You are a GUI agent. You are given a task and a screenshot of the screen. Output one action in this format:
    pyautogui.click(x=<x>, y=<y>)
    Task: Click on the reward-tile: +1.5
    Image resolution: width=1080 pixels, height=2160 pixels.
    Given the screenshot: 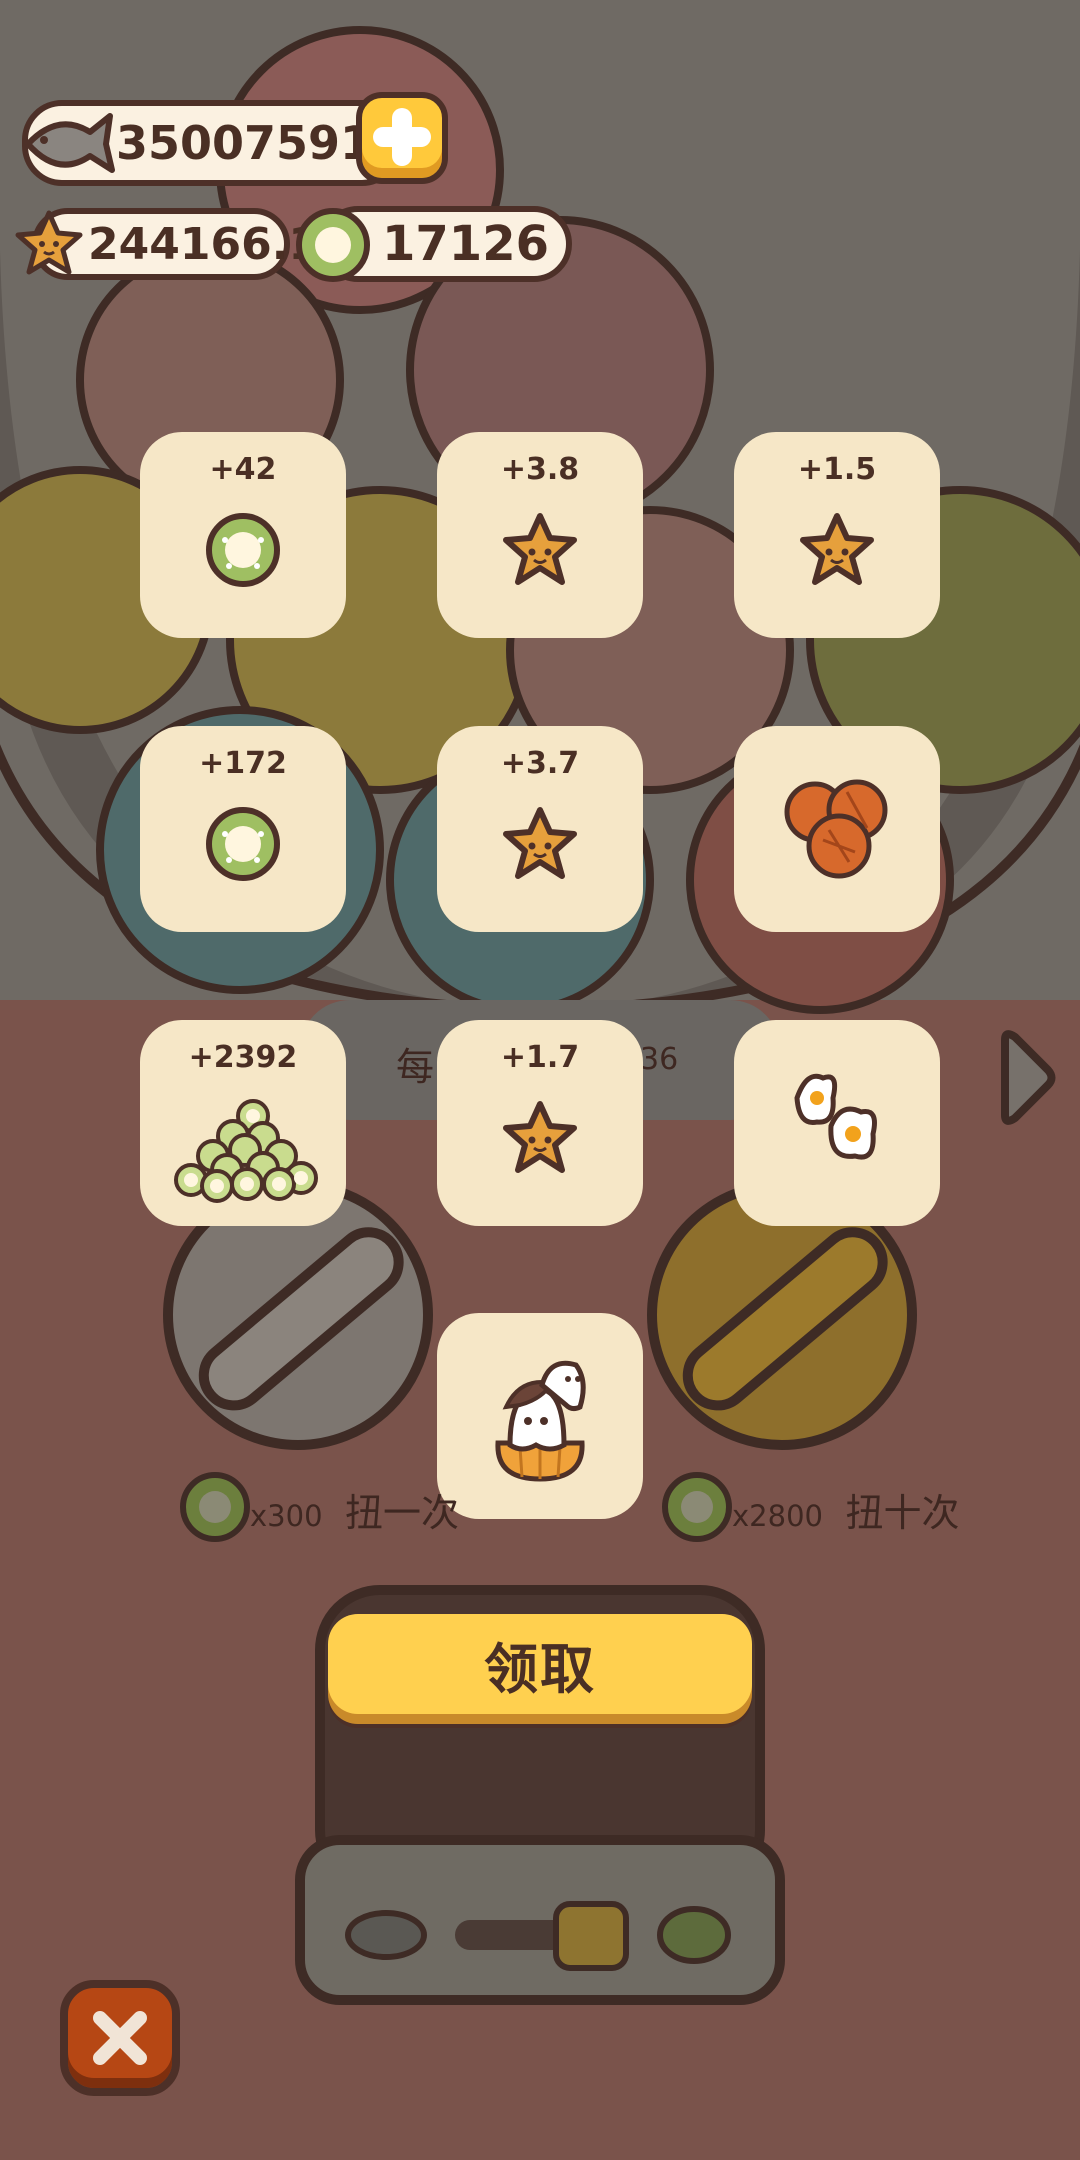 What is the action you would take?
    pyautogui.click(x=837, y=535)
    